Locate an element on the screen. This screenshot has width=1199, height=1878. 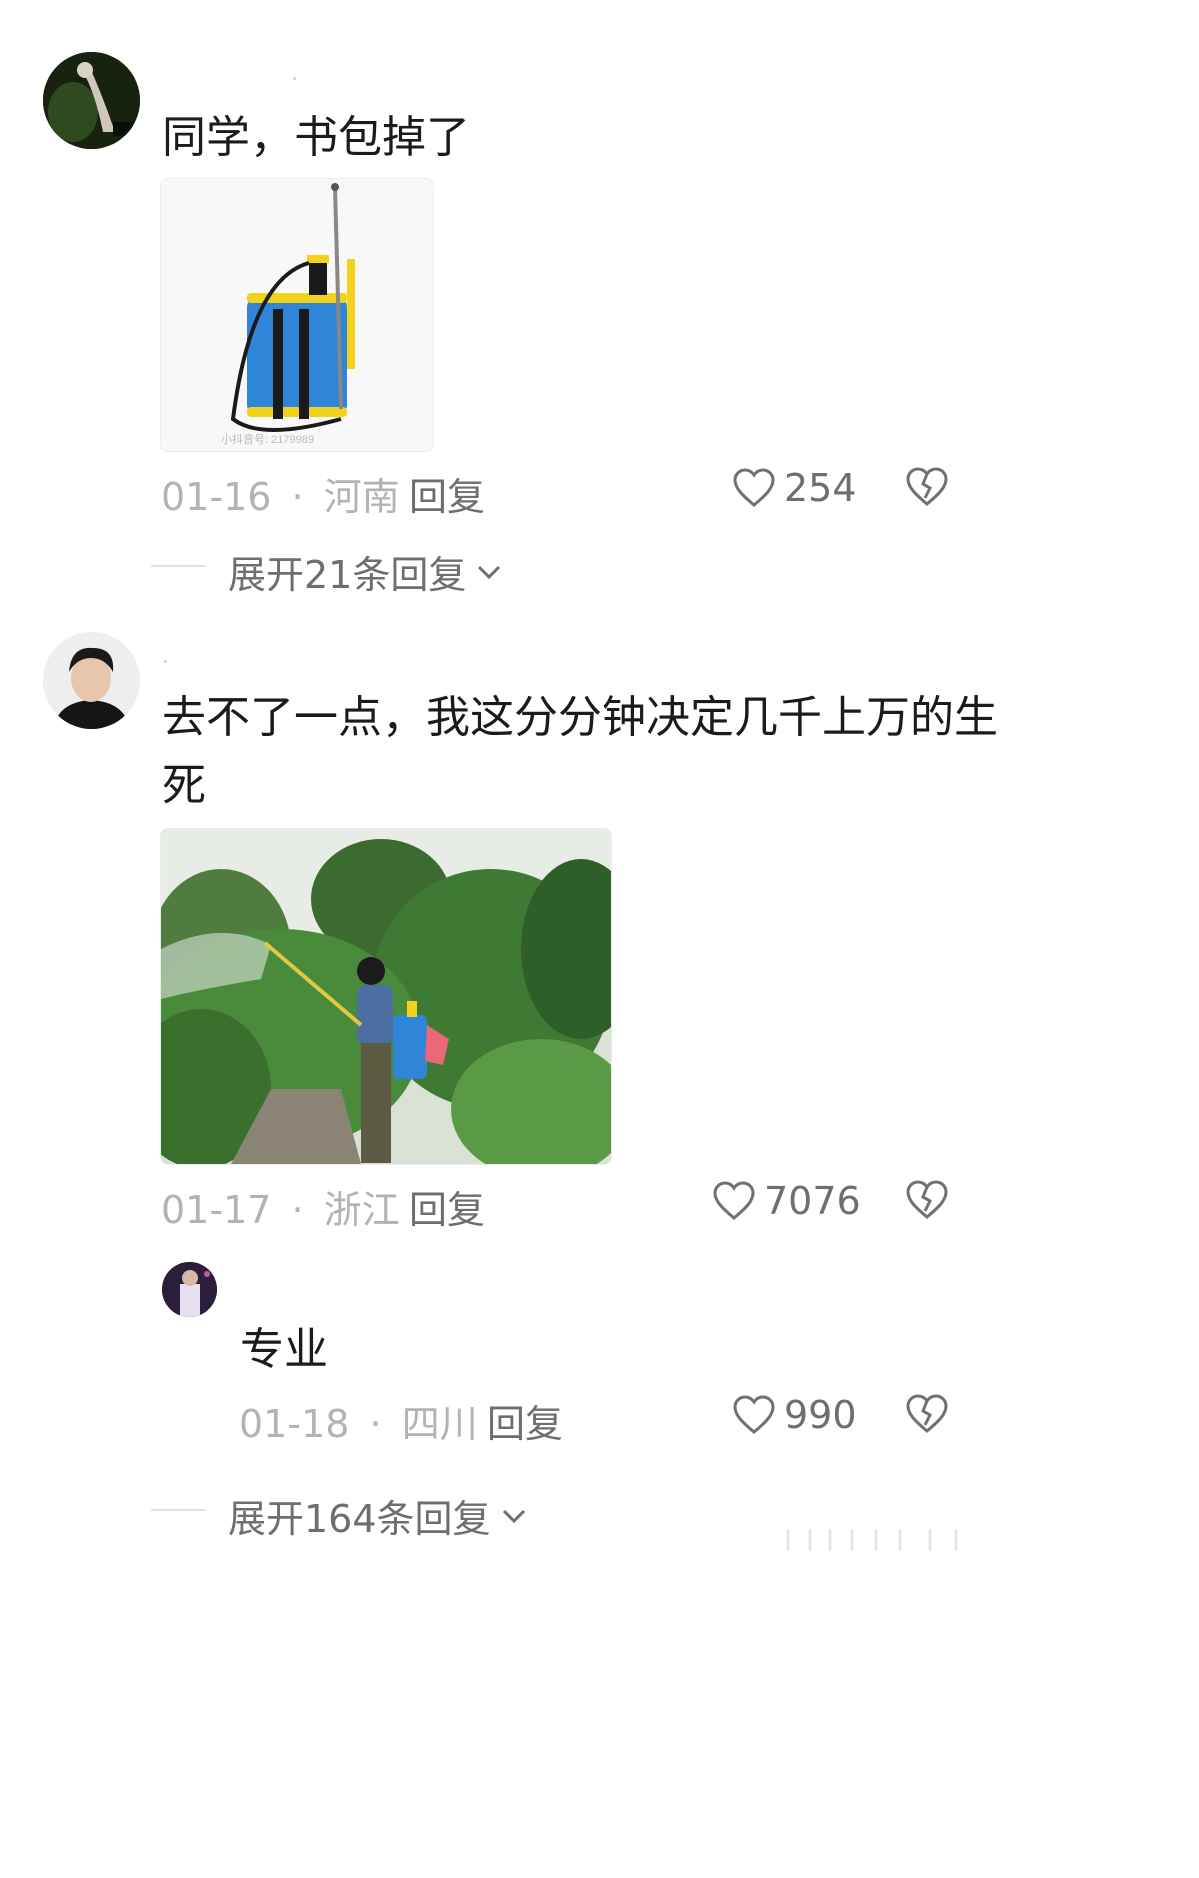
like-count: 7076 is located at coordinates (812, 1201).